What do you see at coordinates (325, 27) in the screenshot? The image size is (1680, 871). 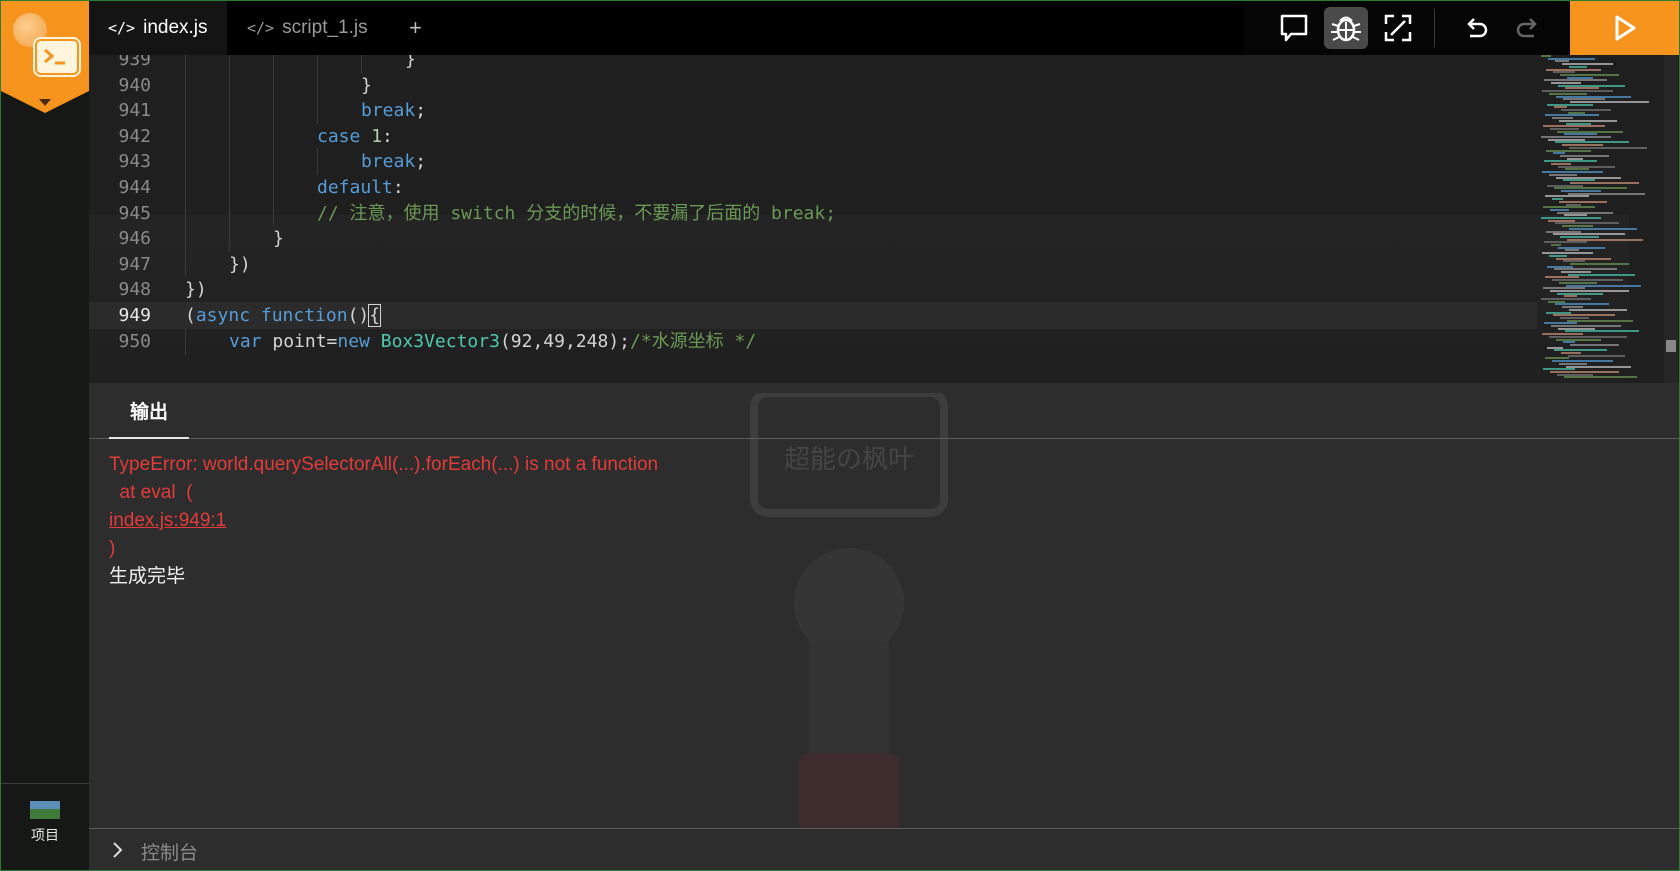 I see `tab-label: script_1.js` at bounding box center [325, 27].